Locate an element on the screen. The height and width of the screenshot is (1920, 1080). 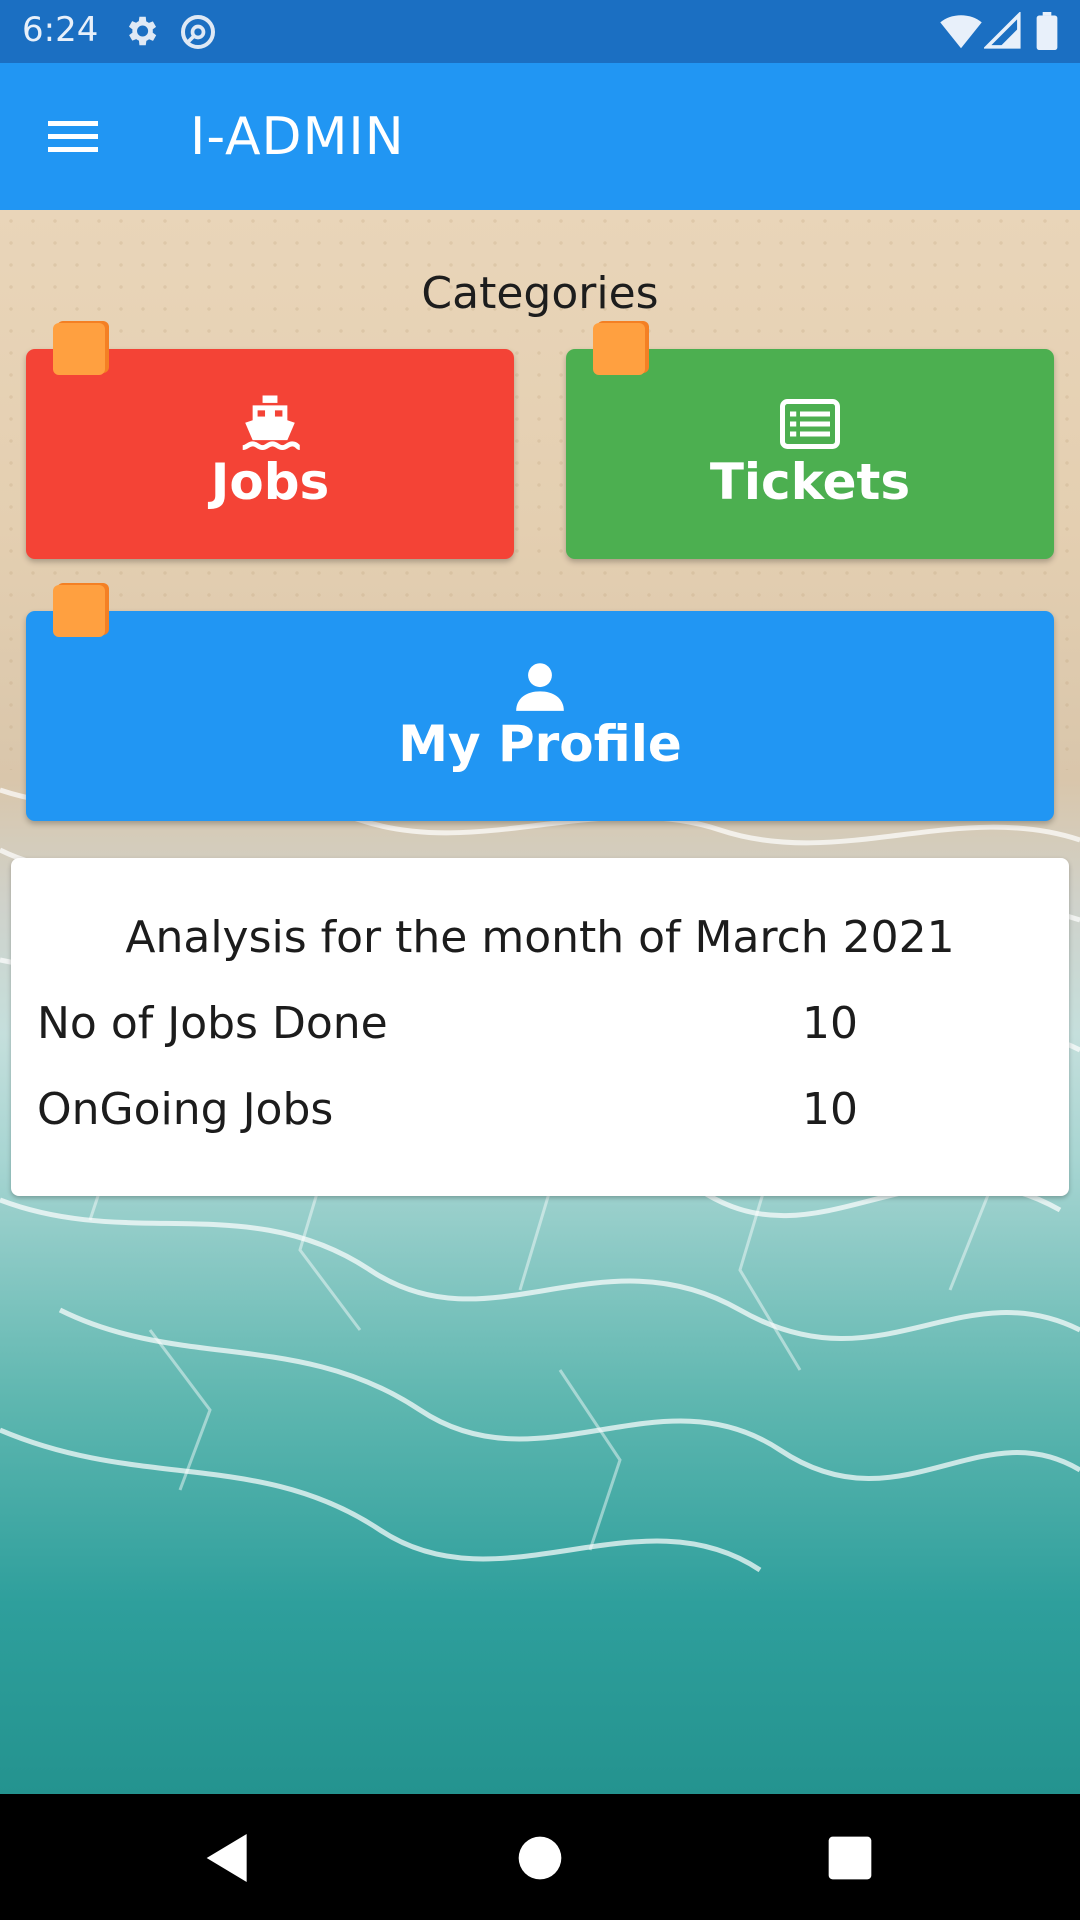
system-nav-bar is located at coordinates (540, 1857).